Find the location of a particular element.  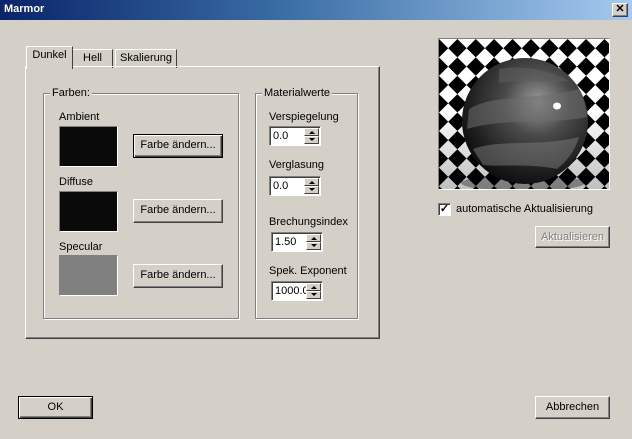

diffuse-label: Diffuse is located at coordinates (76, 182).